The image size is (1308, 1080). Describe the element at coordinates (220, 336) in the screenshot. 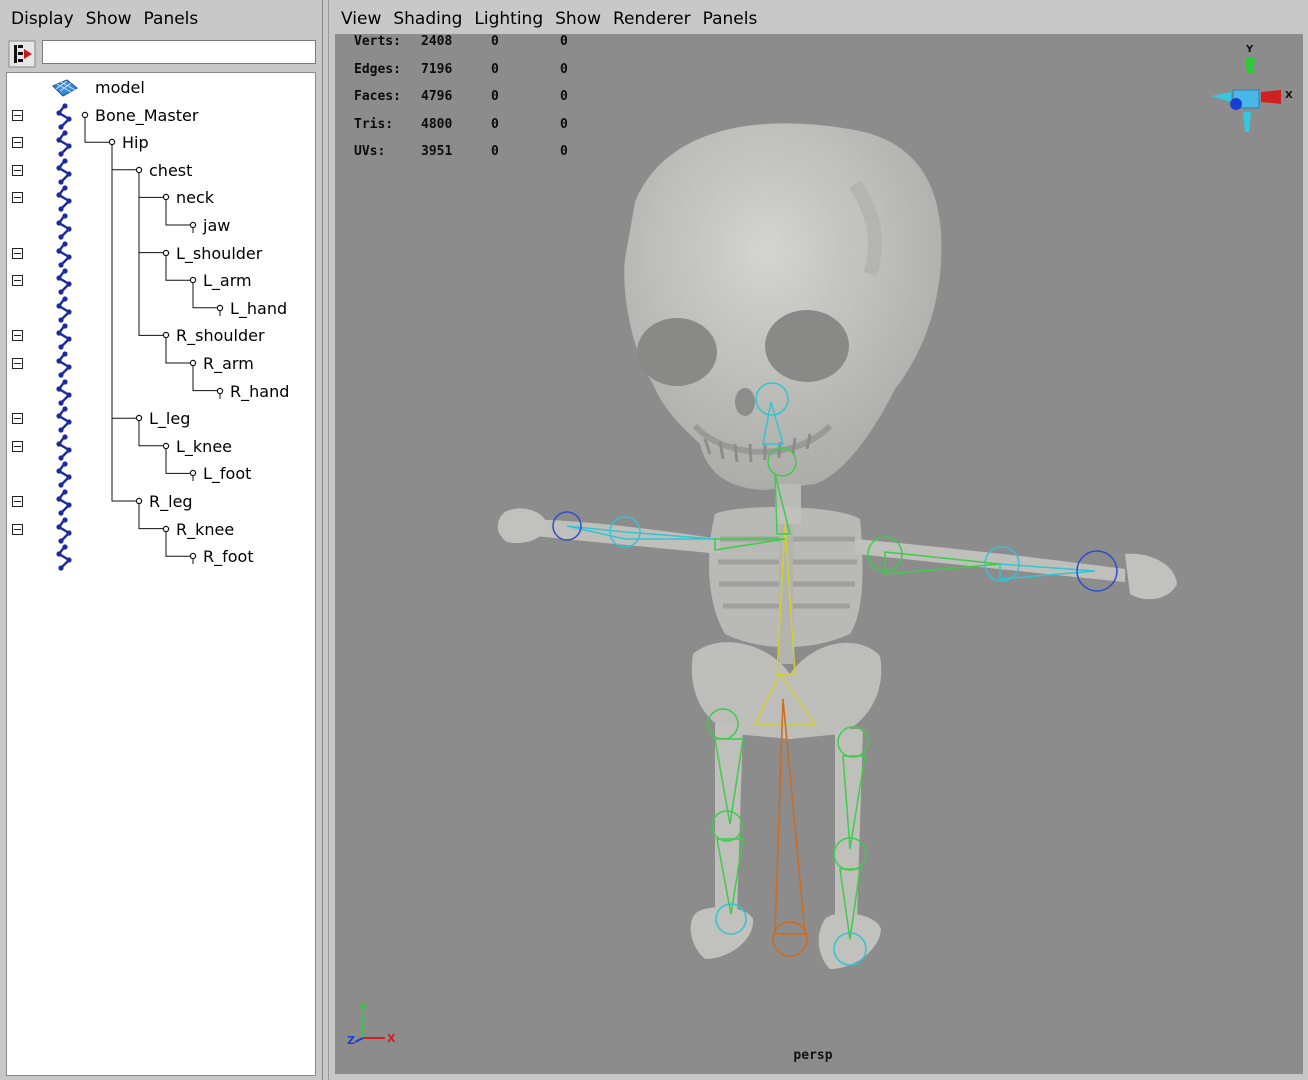

I see `outliner-item-label: R_shoulder` at that location.